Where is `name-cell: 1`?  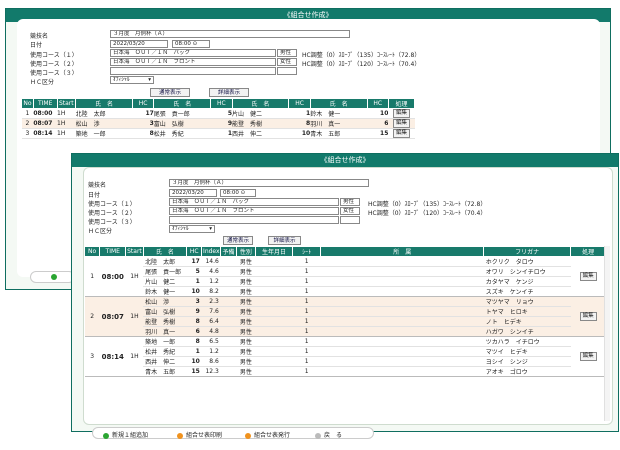 name-cell: 1 is located at coordinates (27, 113).